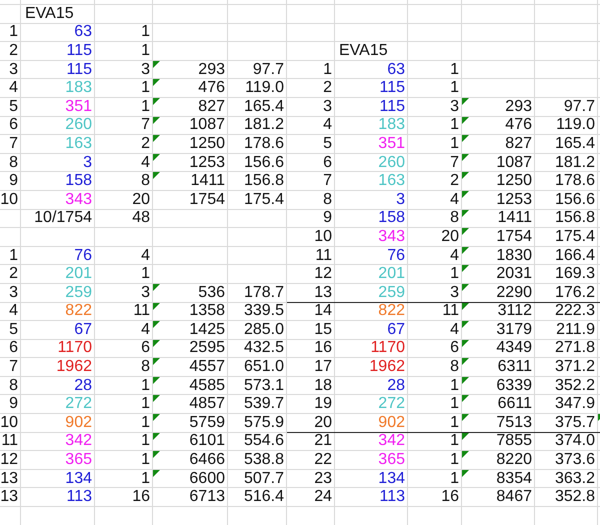 The width and height of the screenshot is (600, 525). I want to click on table-cell: 432.5, so click(264, 348).